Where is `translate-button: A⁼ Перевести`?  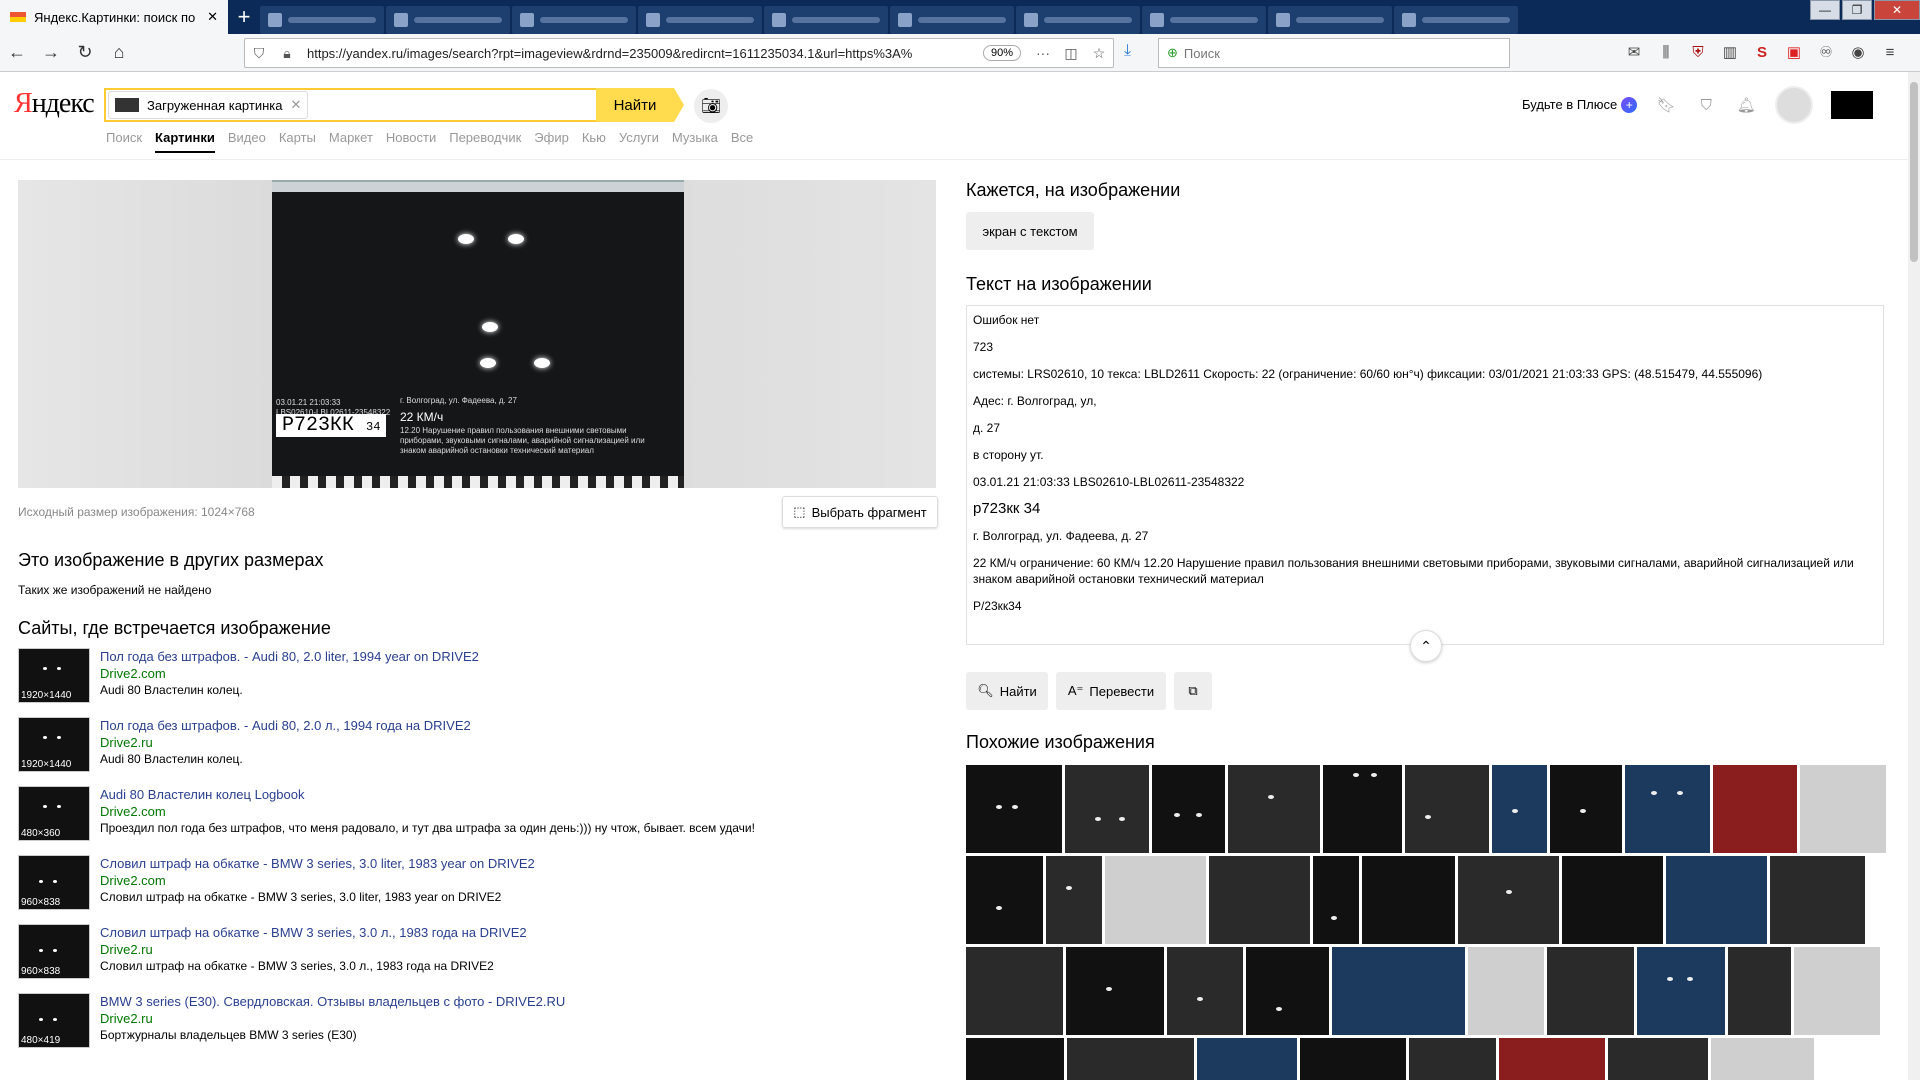
translate-button: A⁼ Перевести is located at coordinates (1111, 691).